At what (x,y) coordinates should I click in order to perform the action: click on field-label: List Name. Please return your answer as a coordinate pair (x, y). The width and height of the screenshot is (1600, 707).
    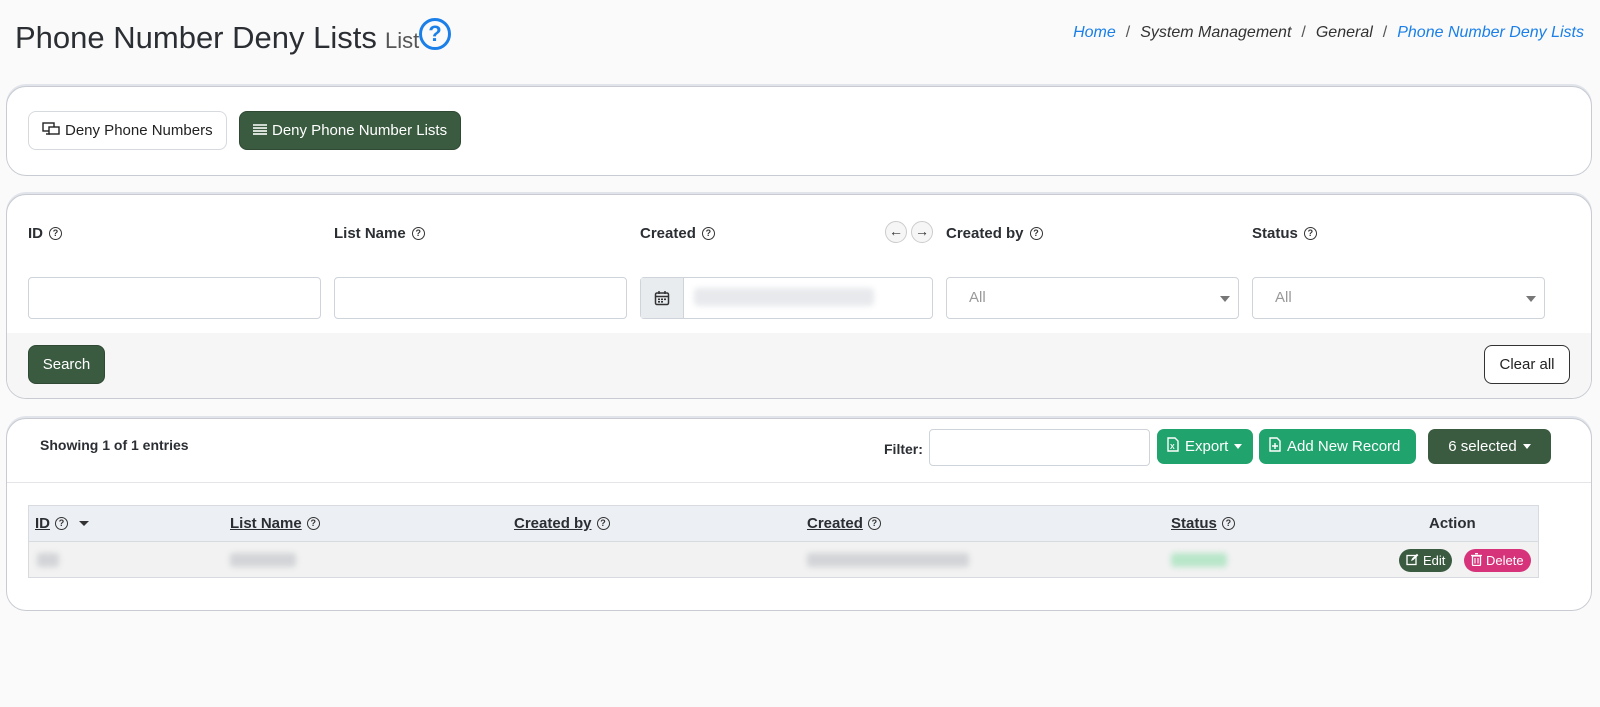
    Looking at the image, I should click on (370, 233).